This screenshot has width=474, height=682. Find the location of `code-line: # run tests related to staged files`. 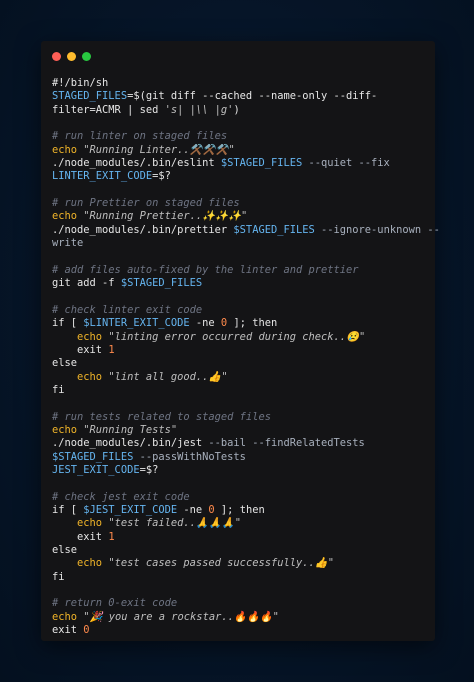

code-line: # run tests related to staged files is located at coordinates (240, 417).